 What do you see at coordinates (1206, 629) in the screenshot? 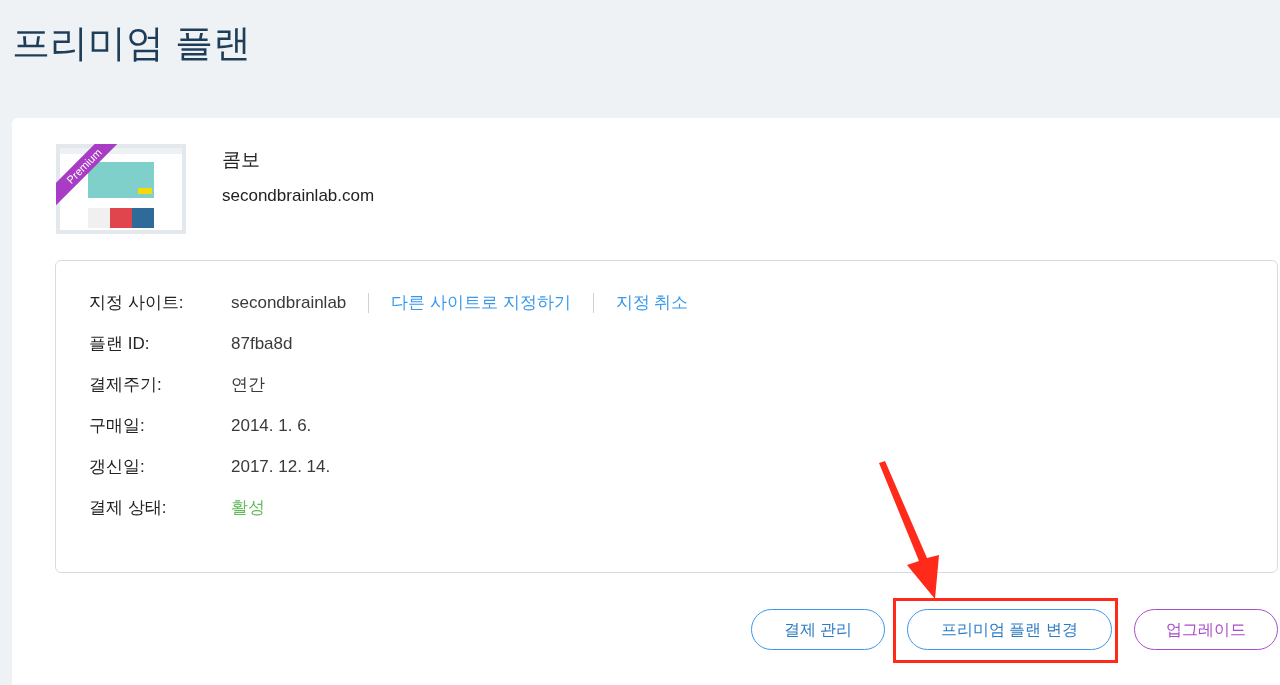
I see `action-button: 업그레이드` at bounding box center [1206, 629].